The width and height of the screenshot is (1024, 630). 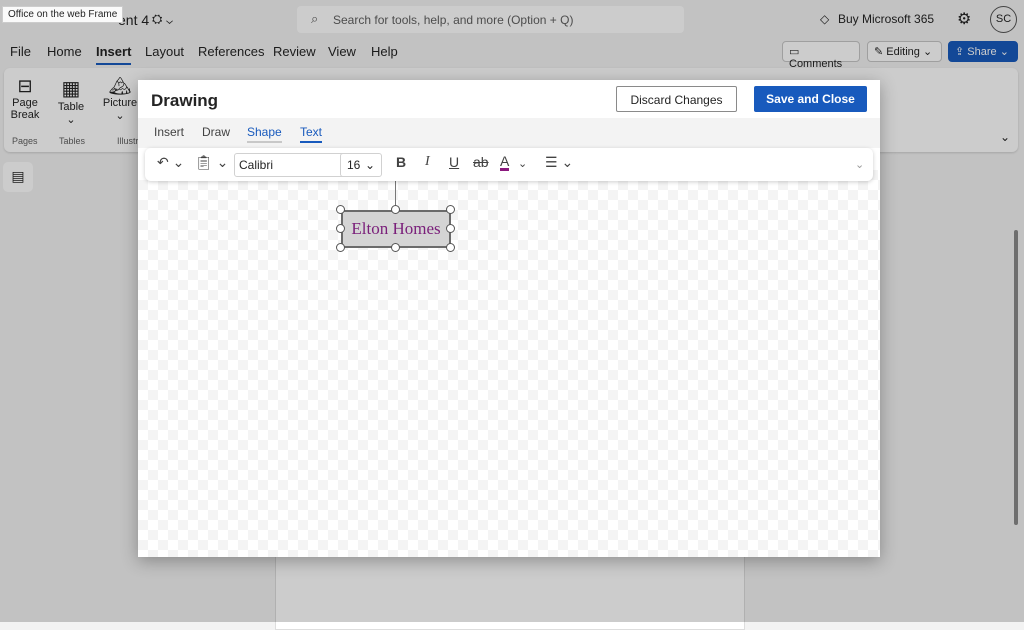 I want to click on tab-insert: Insert, so click(x=169, y=132).